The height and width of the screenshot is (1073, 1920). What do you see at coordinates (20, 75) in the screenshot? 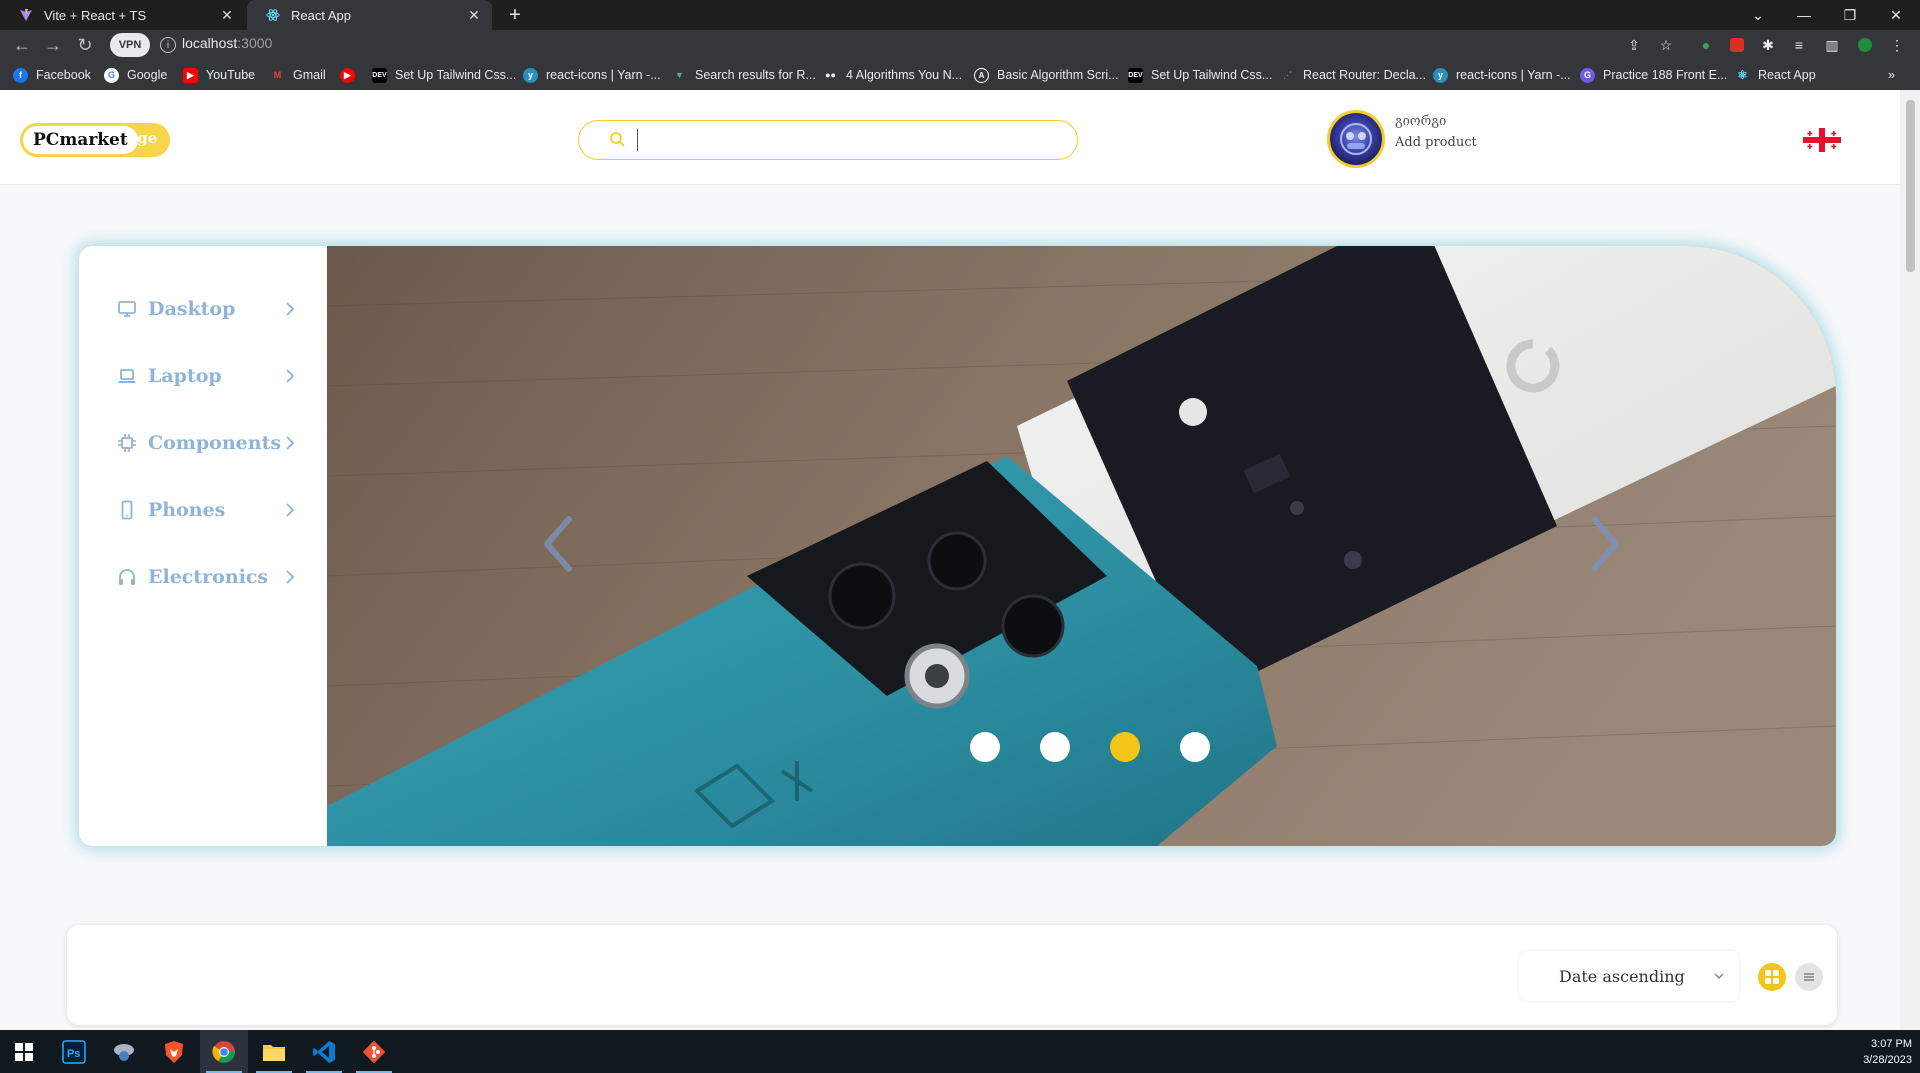
I see `facebook-icon: f` at bounding box center [20, 75].